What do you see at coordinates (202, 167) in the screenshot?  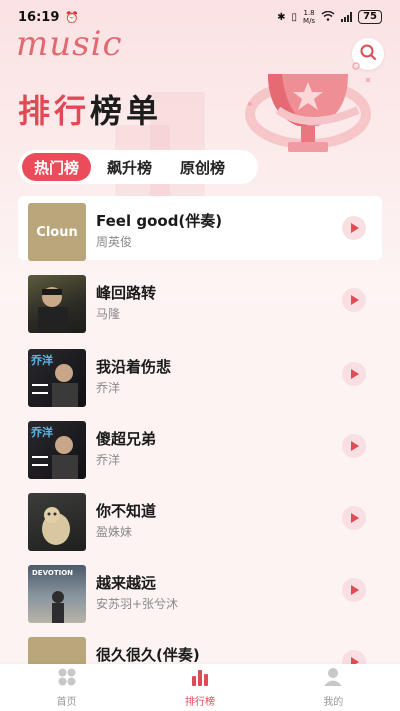 I see `tab-original: 原创榜` at bounding box center [202, 167].